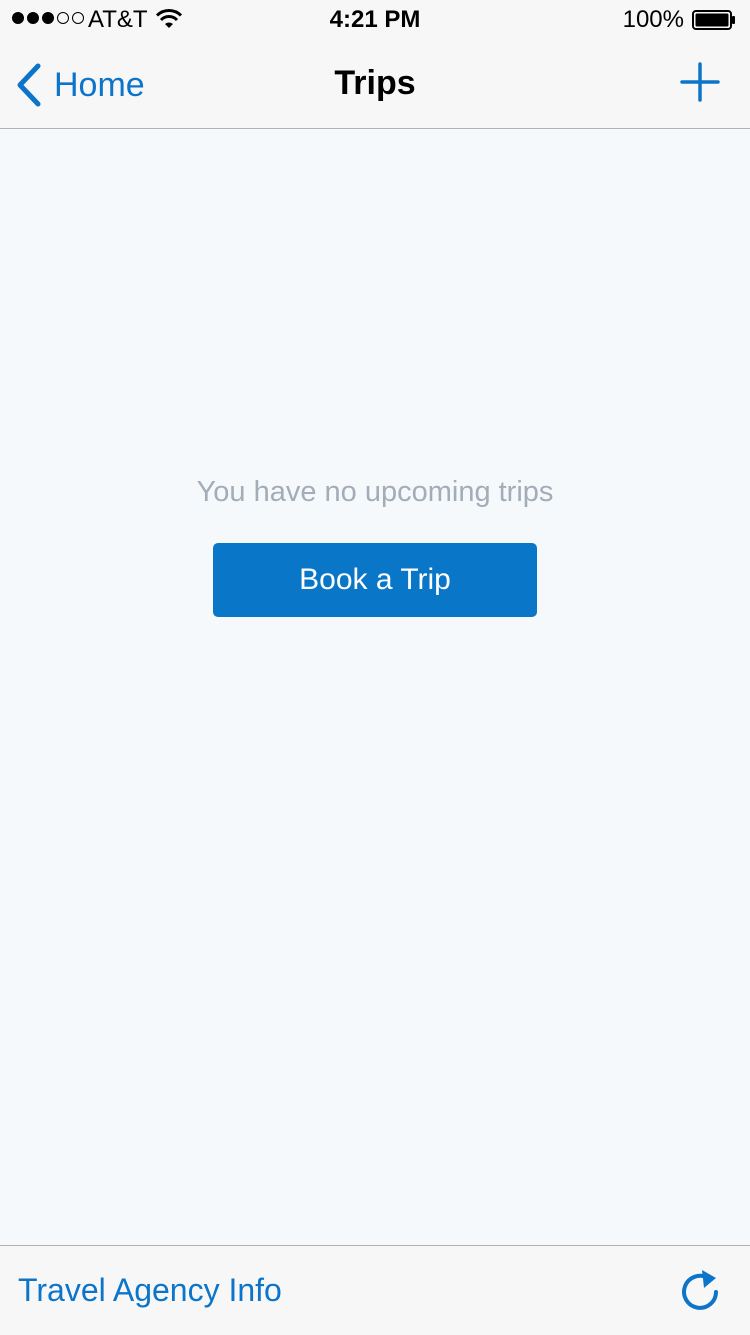 Image resolution: width=750 pixels, height=1335 pixels. What do you see at coordinates (375, 20) in the screenshot?
I see `status-bar: AT&T 4:21 PM 100%` at bounding box center [375, 20].